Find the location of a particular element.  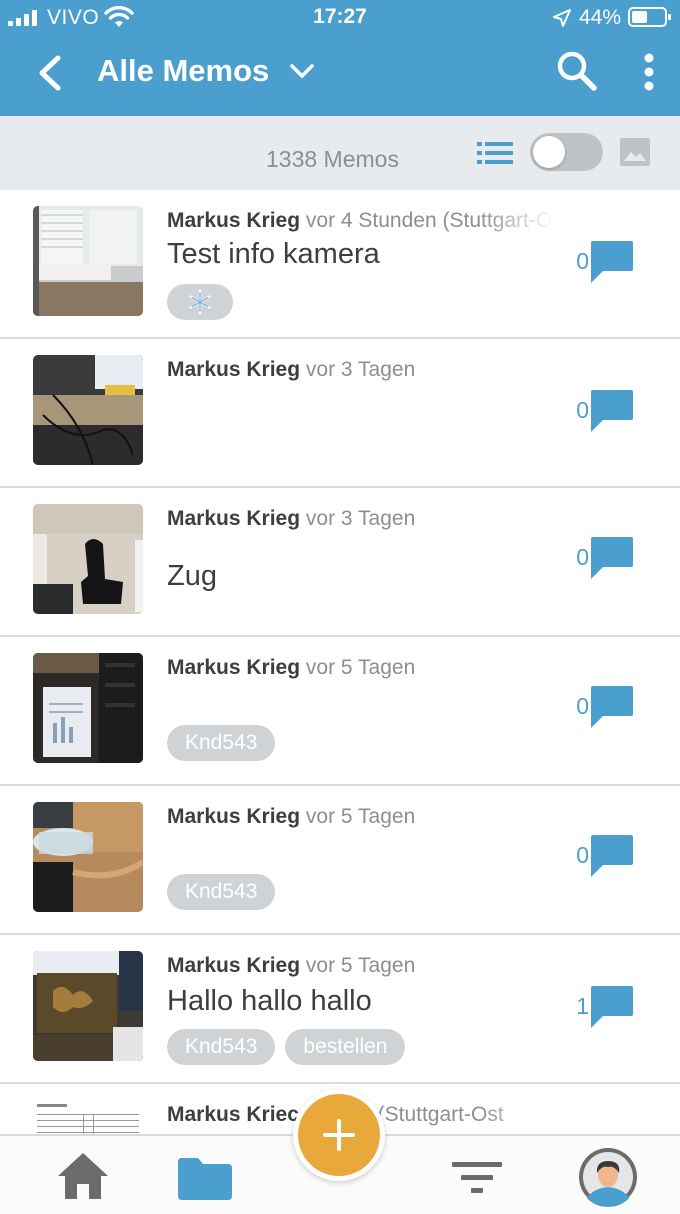

battery-icon is located at coordinates (649, 17).